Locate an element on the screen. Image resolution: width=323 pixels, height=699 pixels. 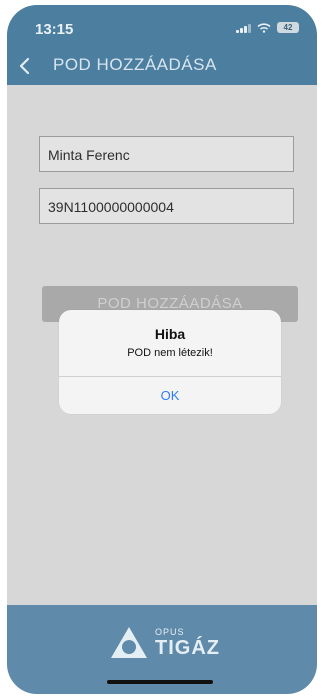
opus-tigaz-logo: OPUS TIGÁZ is located at coordinates (164, 643).